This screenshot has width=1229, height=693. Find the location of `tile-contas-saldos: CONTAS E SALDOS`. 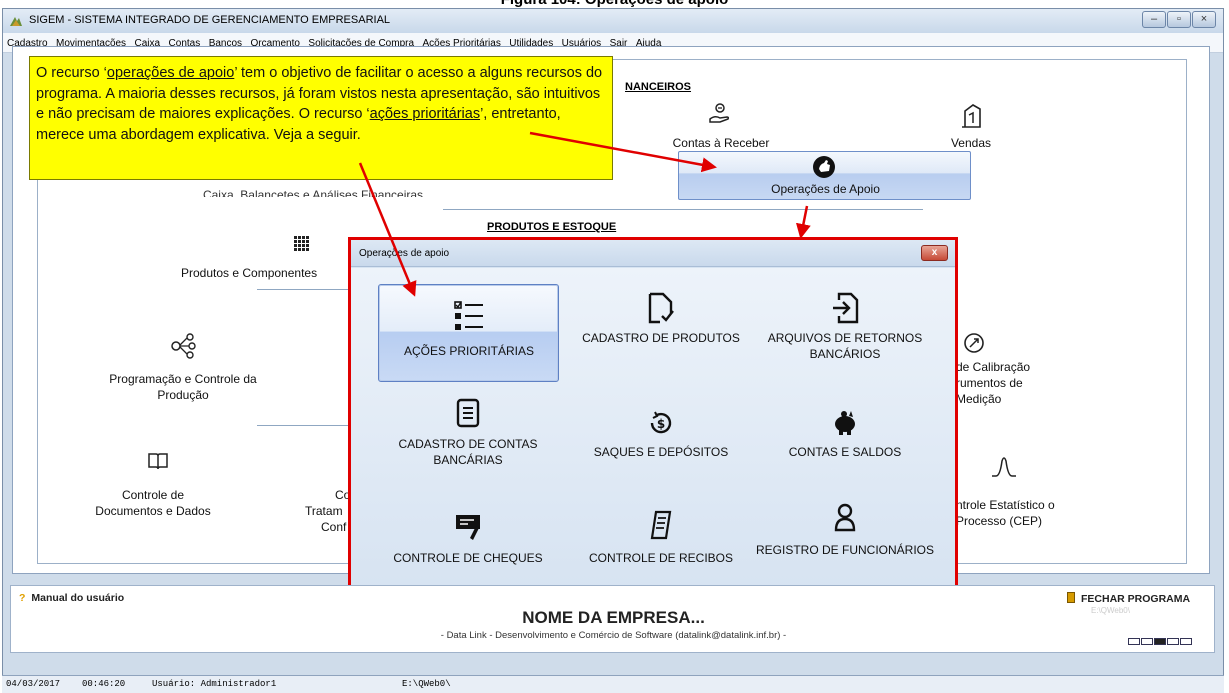

tile-contas-saldos: CONTAS E SALDOS is located at coordinates (845, 448).